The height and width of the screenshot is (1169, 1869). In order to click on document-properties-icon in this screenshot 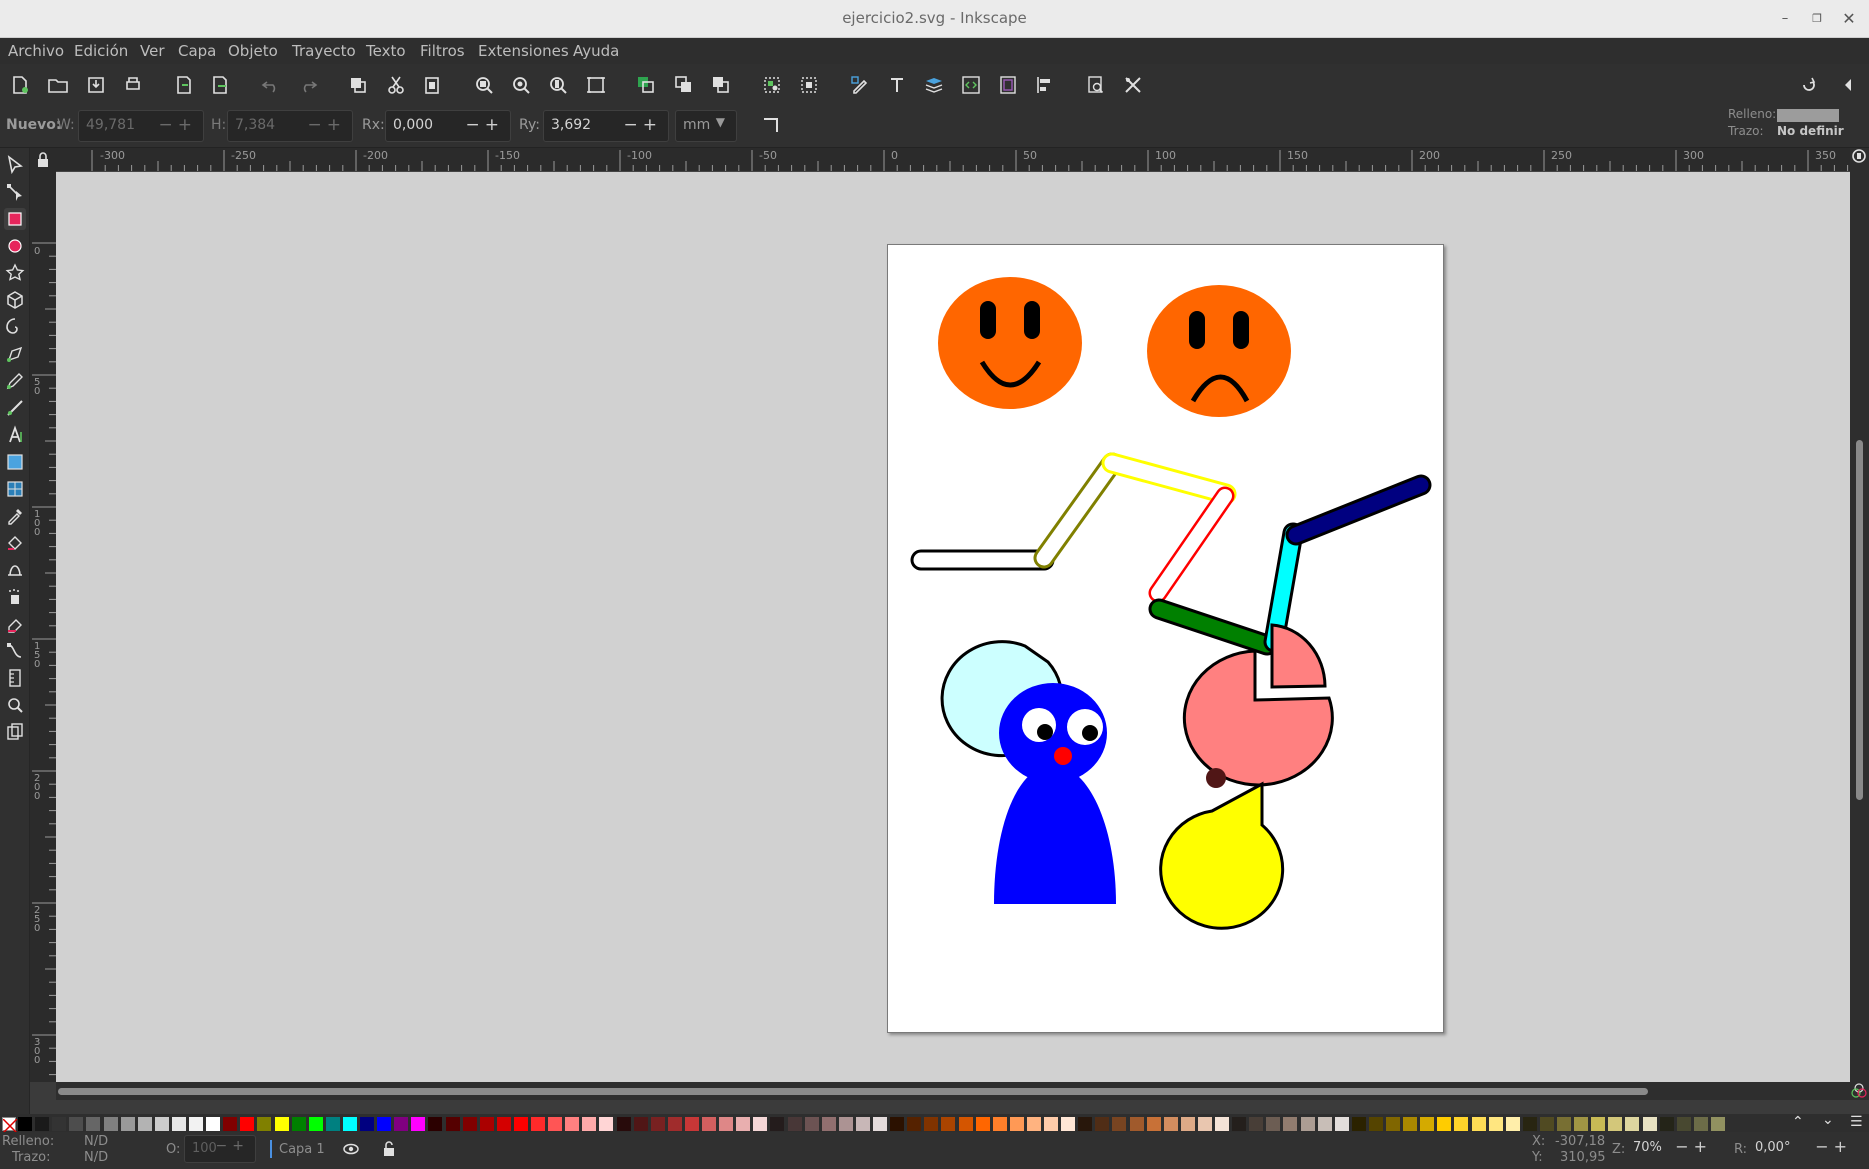, I will do `click(1008, 85)`.